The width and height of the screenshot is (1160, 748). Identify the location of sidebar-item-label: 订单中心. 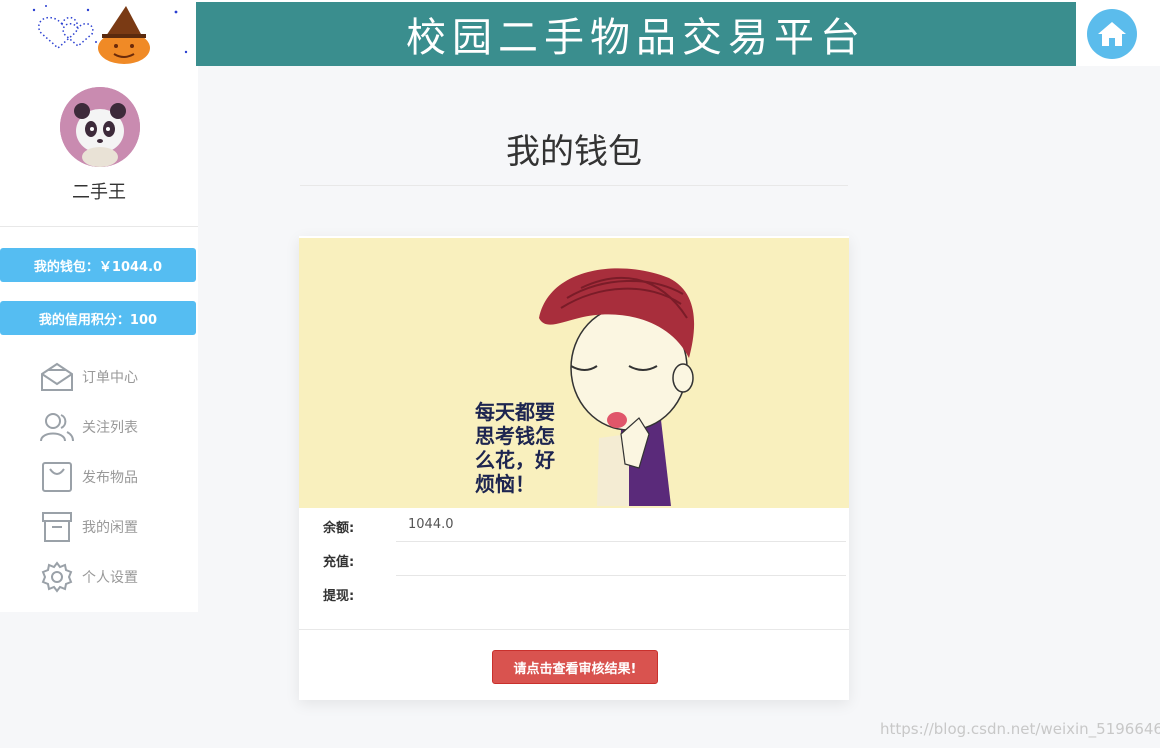
(110, 378).